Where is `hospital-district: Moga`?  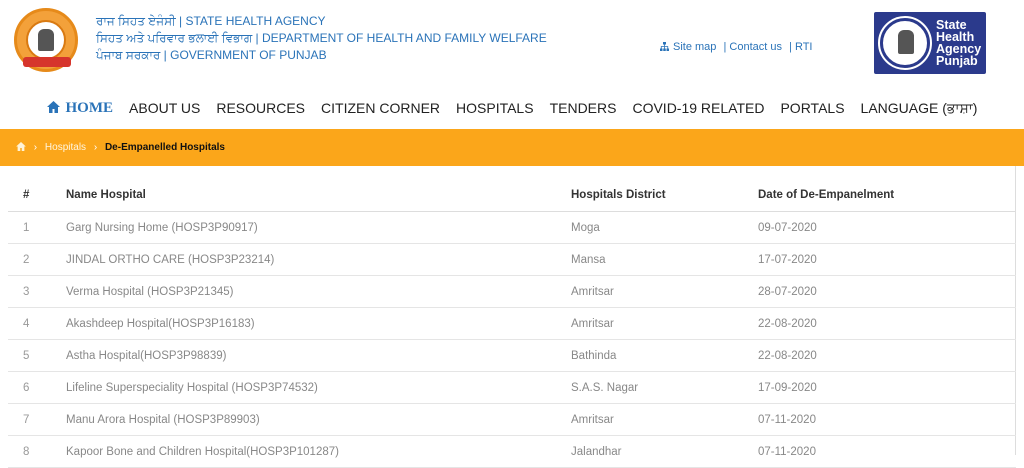
hospital-district: Moga is located at coordinates (649, 227).